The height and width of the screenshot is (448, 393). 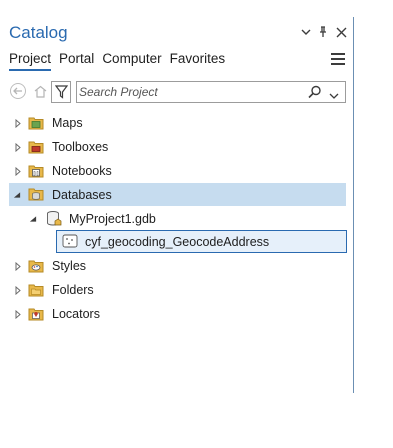 I want to click on styles-folder-icon, so click(x=36, y=266).